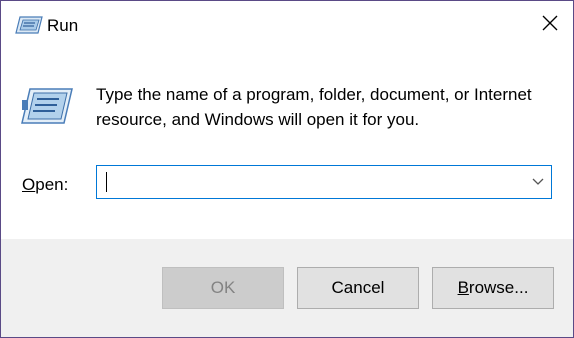 The height and width of the screenshot is (338, 574). I want to click on open-label-text: pen:, so click(52, 184).